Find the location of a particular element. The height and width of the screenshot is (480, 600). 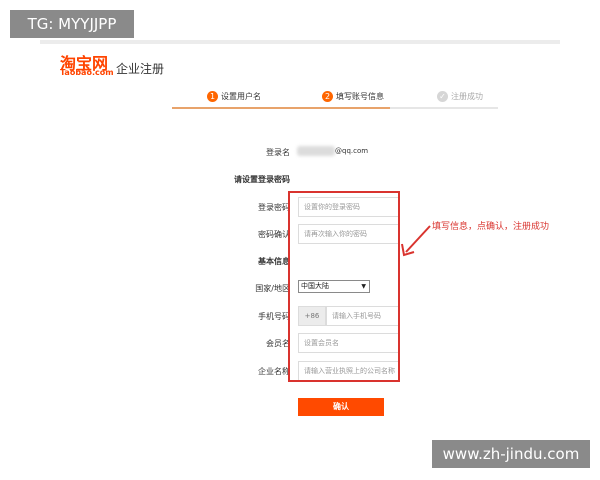

progress-line-inactive is located at coordinates (444, 108).